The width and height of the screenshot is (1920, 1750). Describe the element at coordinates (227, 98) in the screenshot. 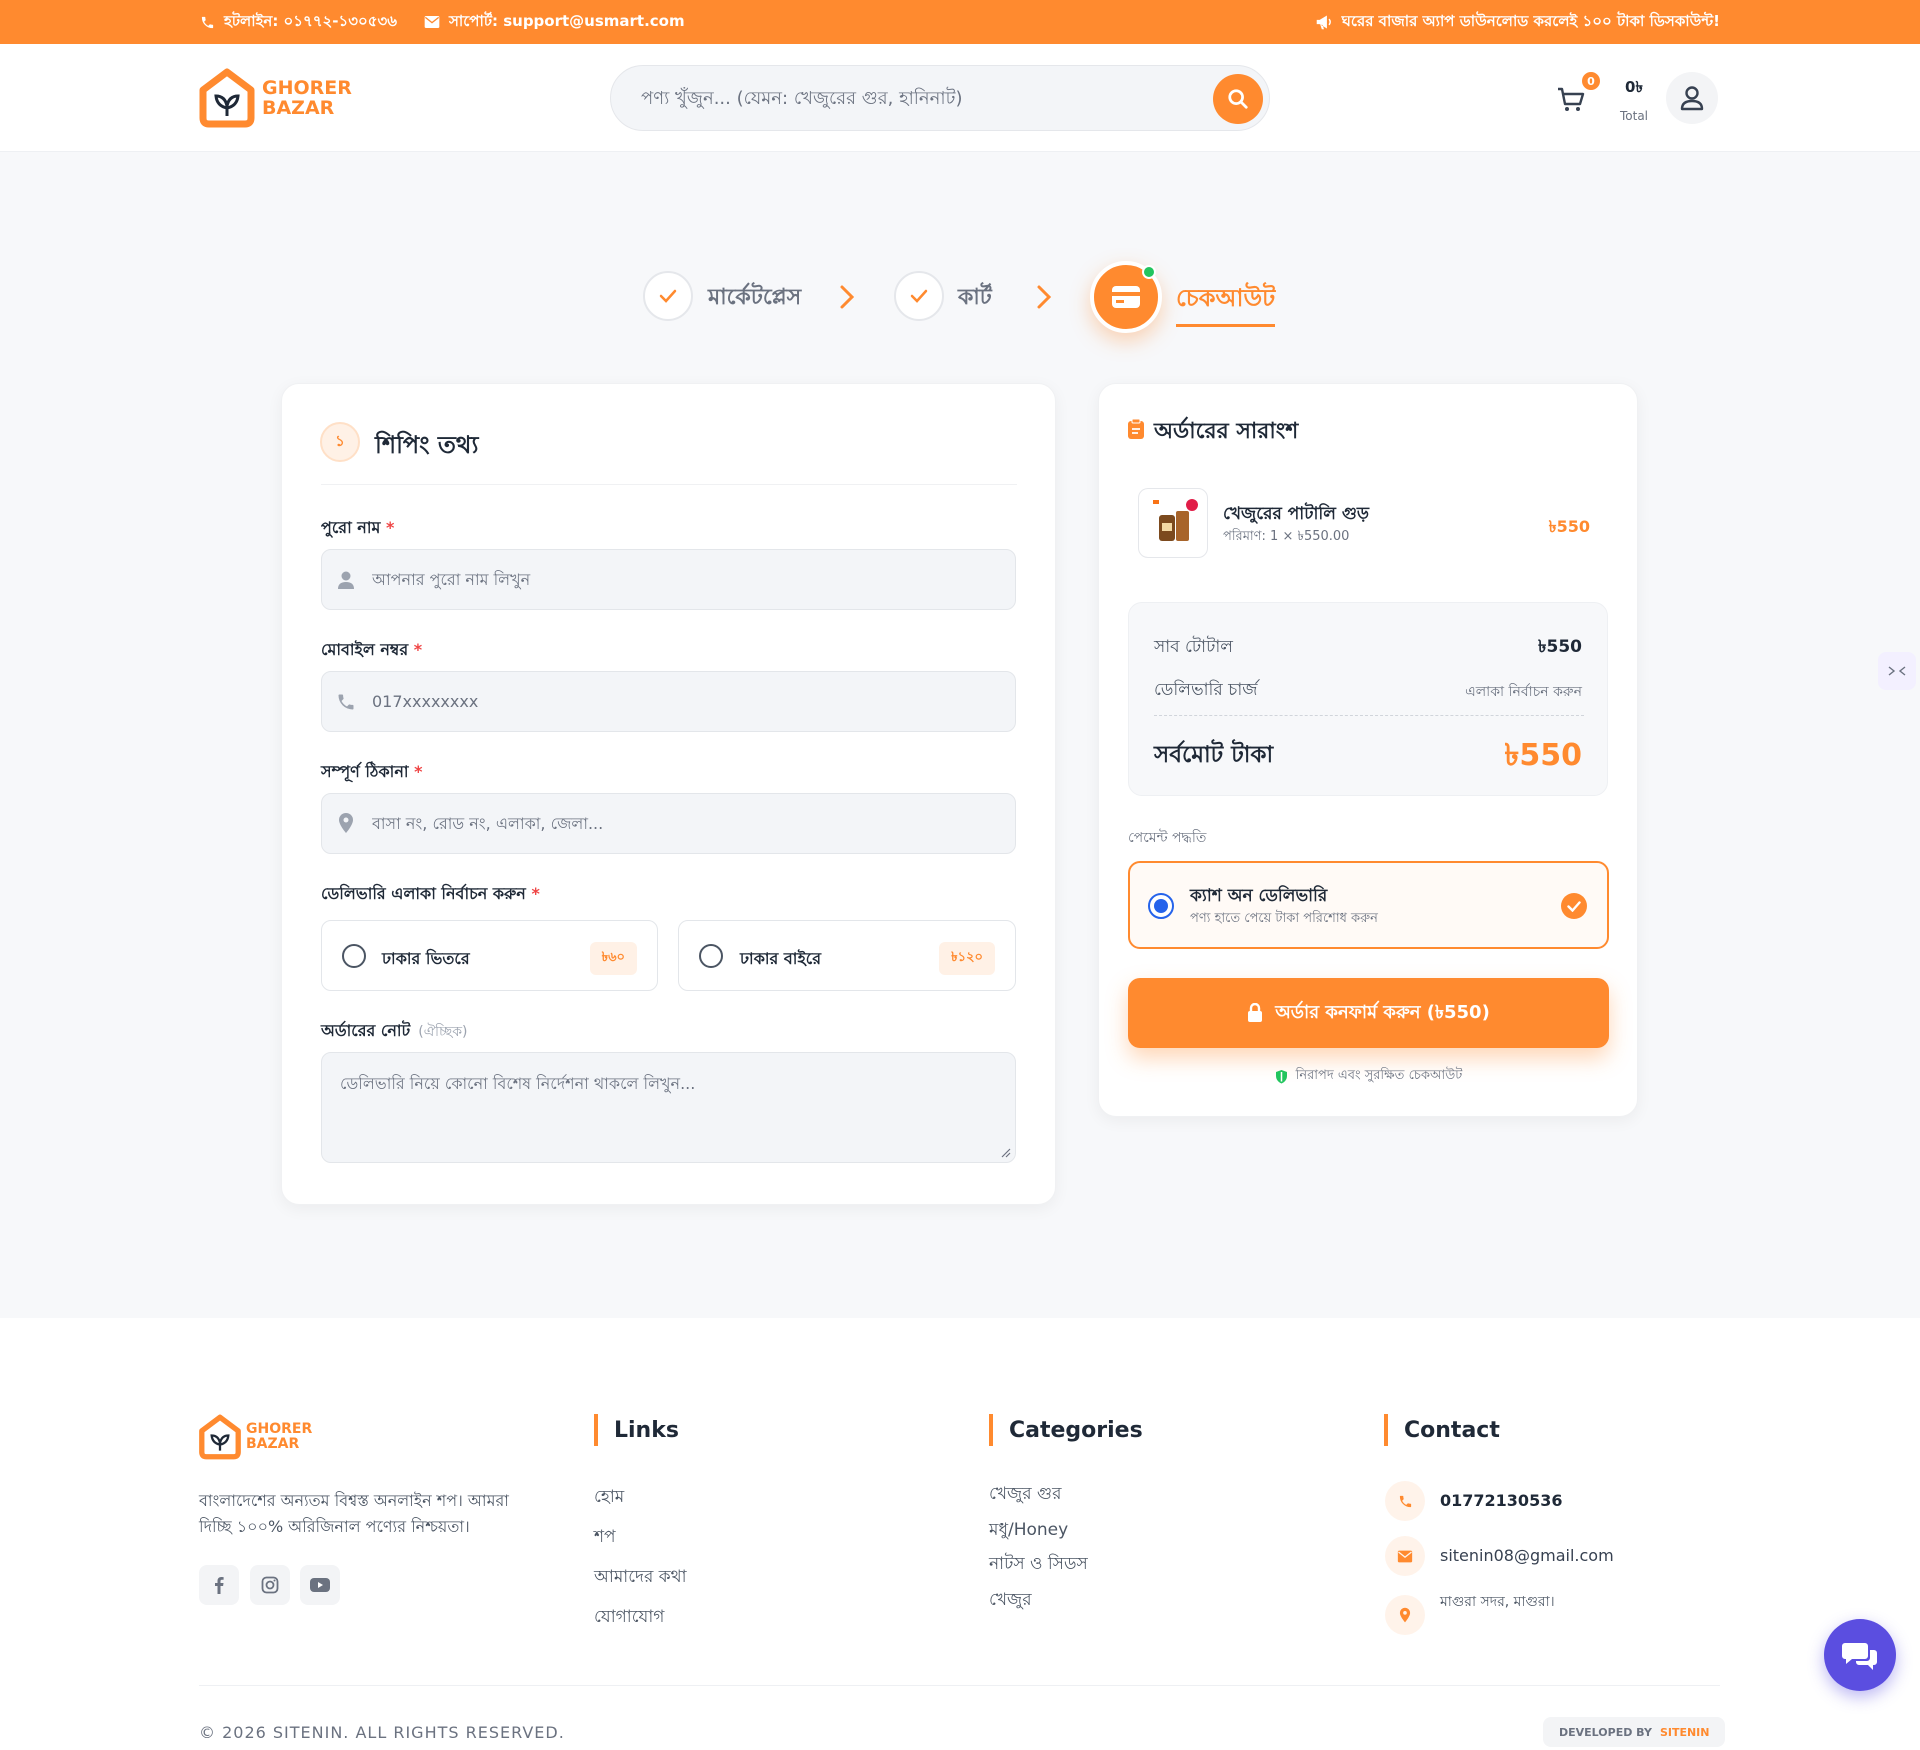

I see `logo-icon` at that location.